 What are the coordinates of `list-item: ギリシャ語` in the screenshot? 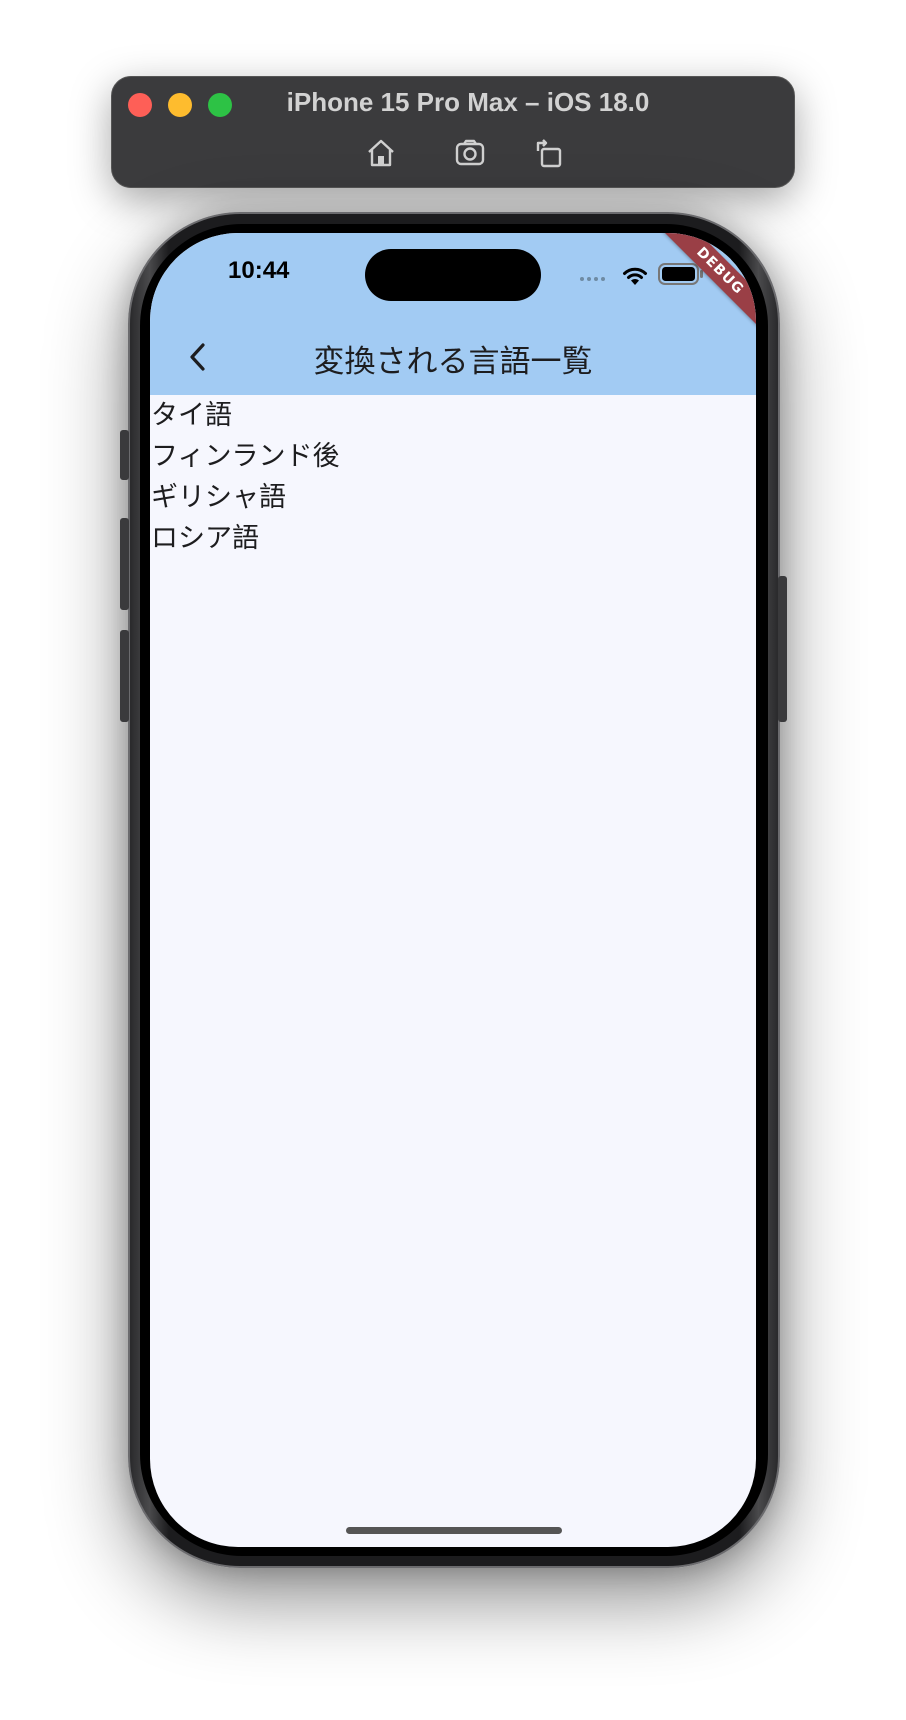 It's located at (218, 497).